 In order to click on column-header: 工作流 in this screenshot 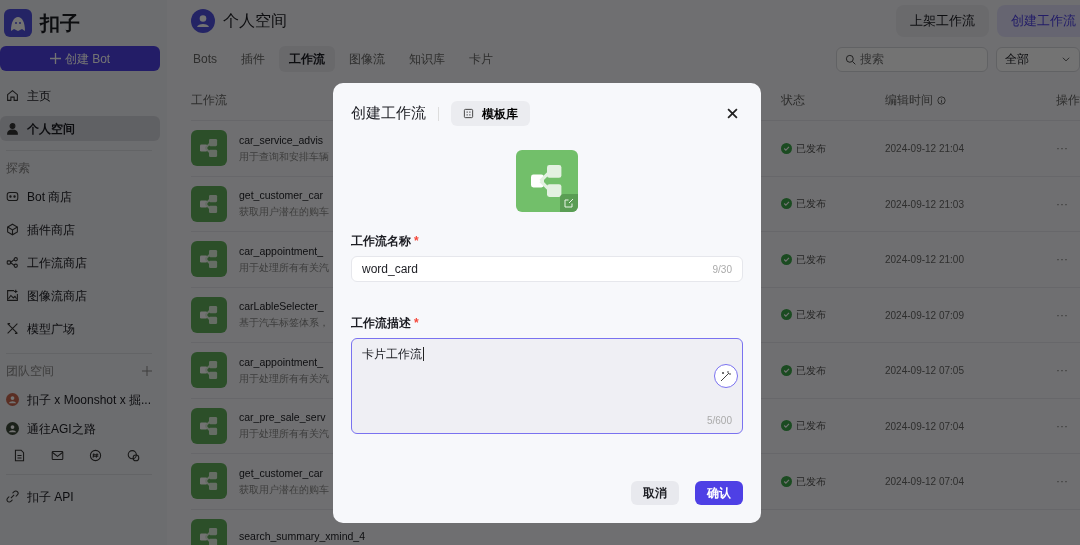, I will do `click(209, 100)`.